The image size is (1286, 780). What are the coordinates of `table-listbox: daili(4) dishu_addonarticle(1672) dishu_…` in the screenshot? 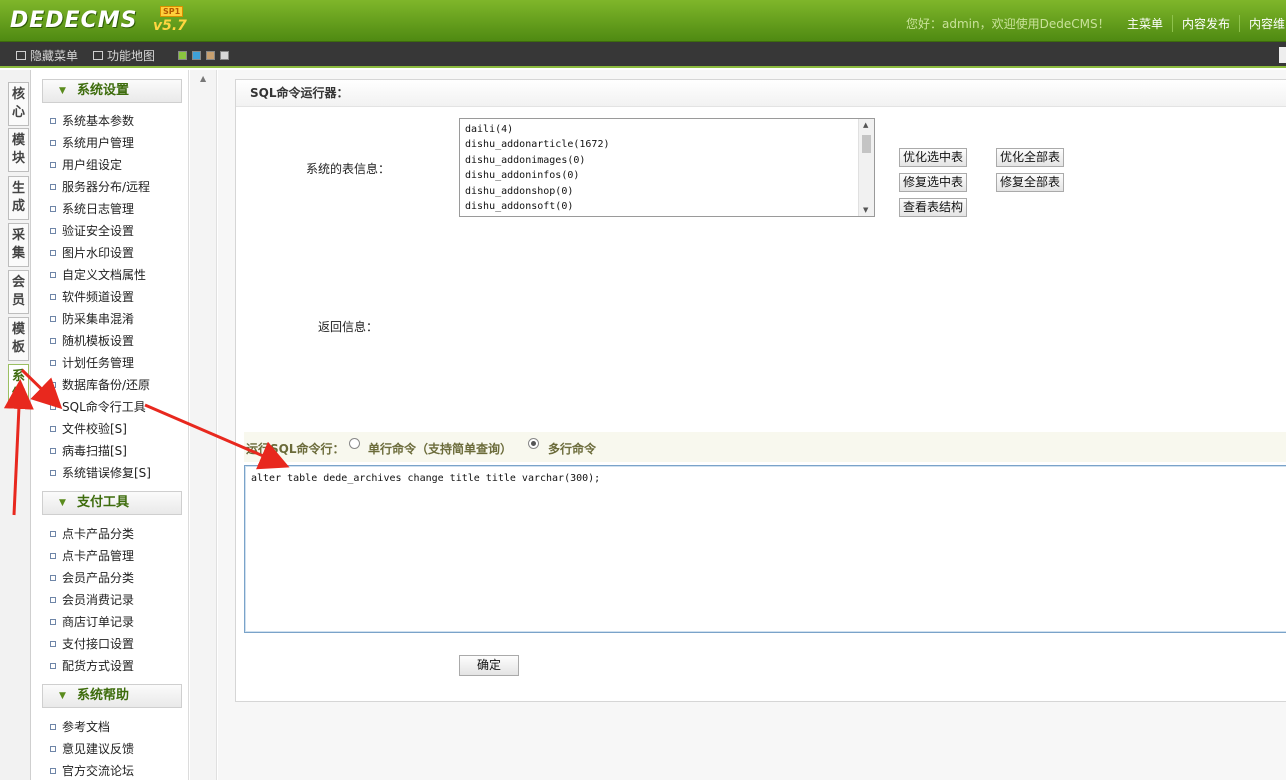 It's located at (667, 167).